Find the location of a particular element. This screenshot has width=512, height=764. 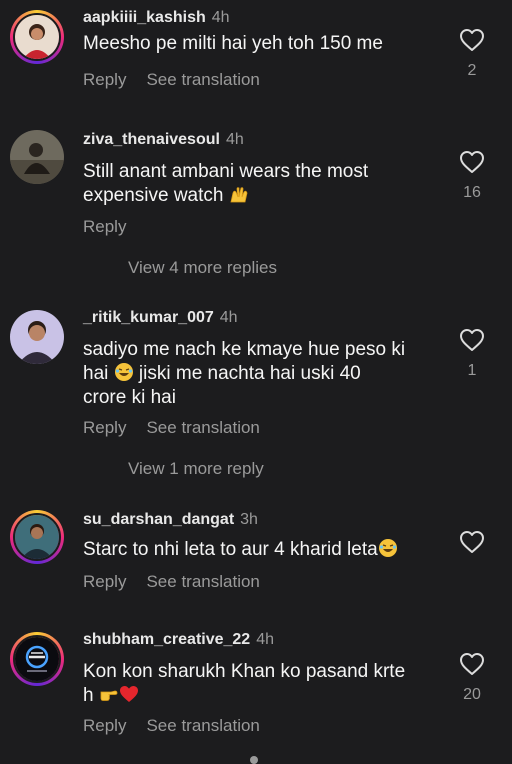

username: _ritik_kumar_007 is located at coordinates (148, 317).